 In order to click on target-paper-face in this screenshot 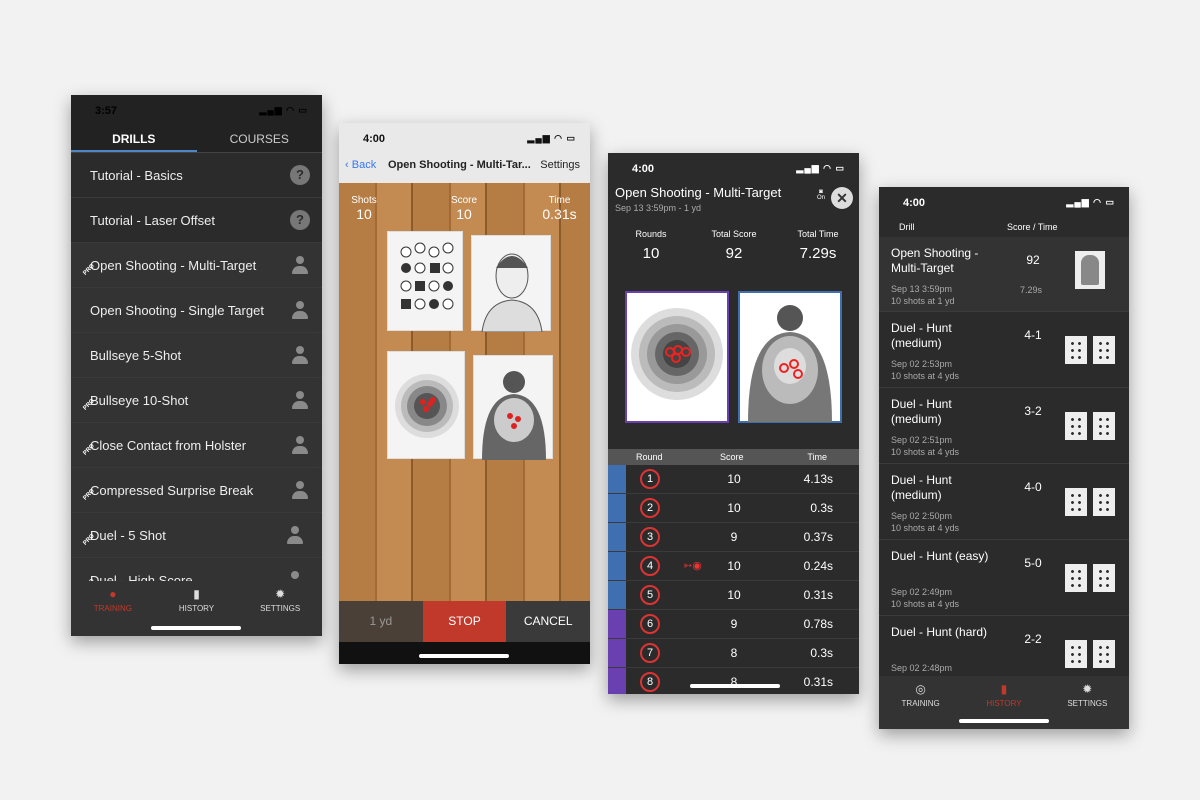, I will do `click(511, 284)`.